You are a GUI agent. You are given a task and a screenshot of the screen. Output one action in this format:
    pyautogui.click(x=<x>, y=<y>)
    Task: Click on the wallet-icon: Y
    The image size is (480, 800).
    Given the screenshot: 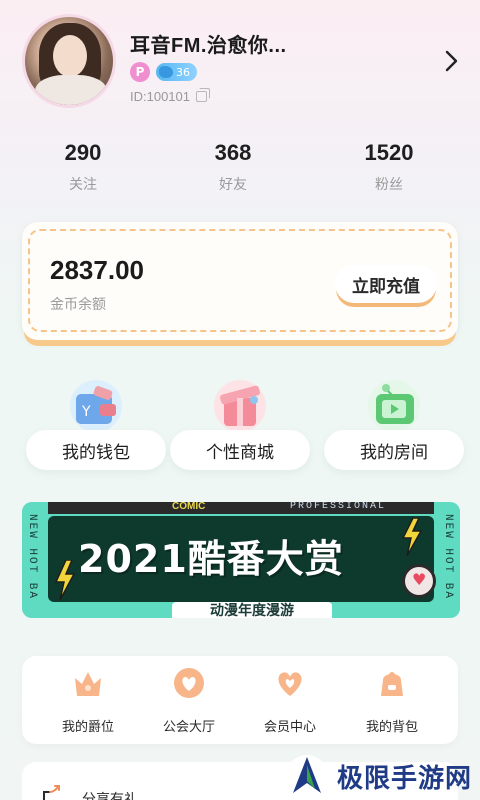 What is the action you would take?
    pyautogui.click(x=96, y=406)
    